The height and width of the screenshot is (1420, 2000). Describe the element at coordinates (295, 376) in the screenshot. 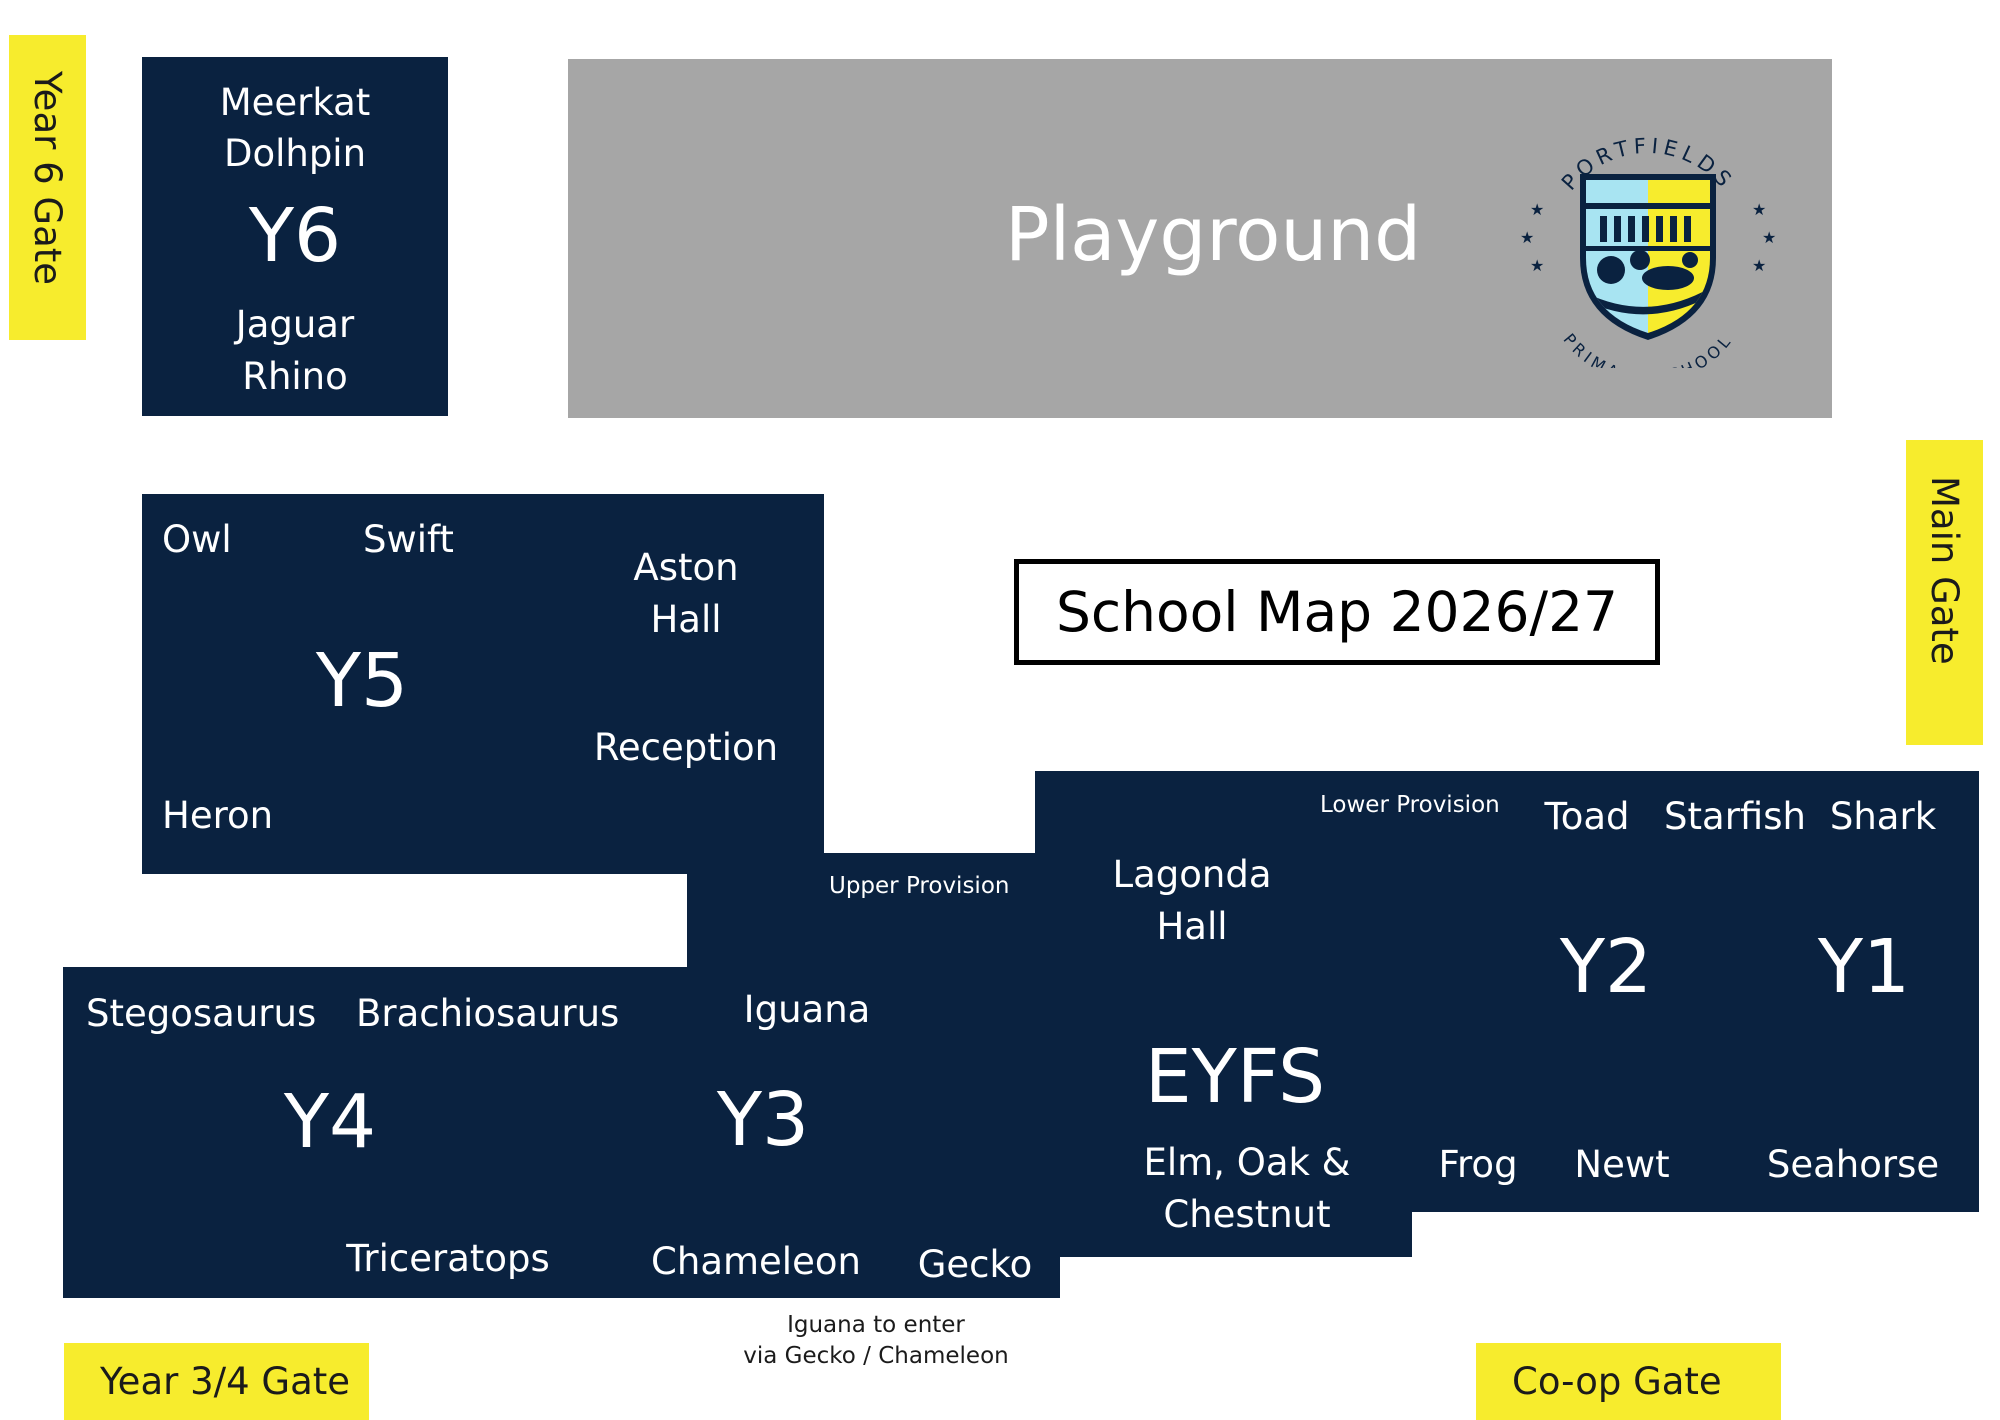

I see `room-rhino: Rhino` at that location.